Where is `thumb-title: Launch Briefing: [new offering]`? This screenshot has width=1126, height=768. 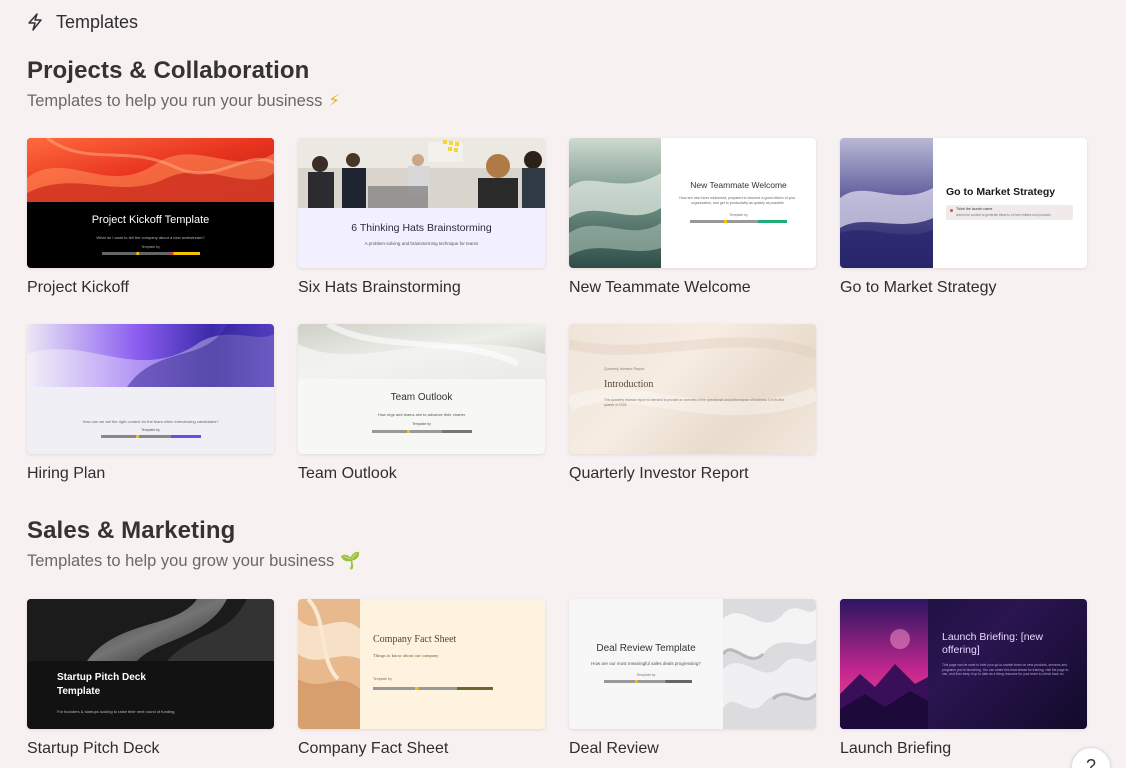
thumb-title: Launch Briefing: [new offering] is located at coordinates (992, 643).